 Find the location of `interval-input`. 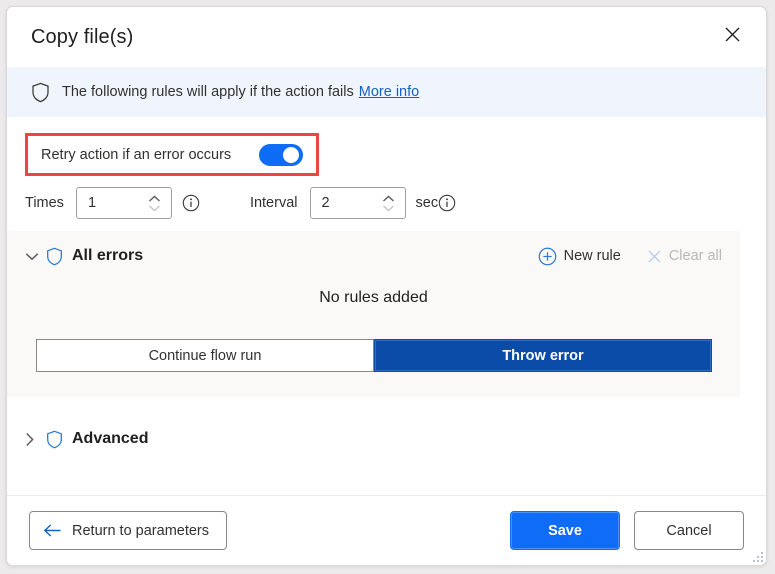

interval-input is located at coordinates (343, 203).